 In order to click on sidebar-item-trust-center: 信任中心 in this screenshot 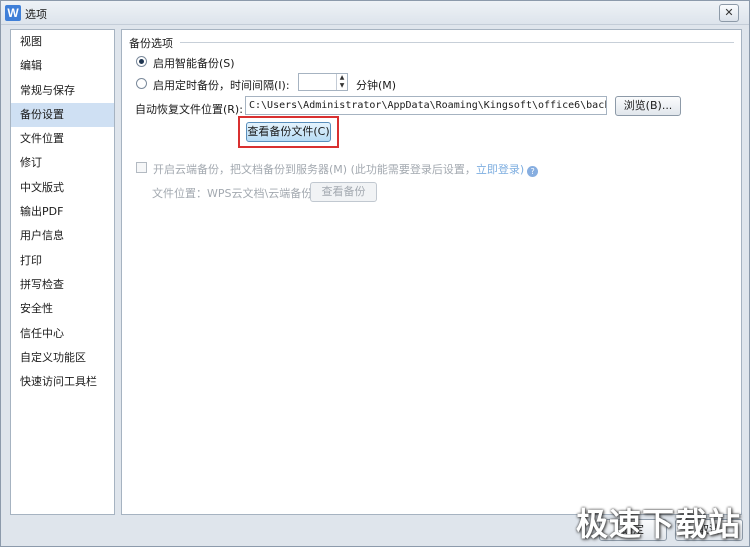, I will do `click(62, 334)`.